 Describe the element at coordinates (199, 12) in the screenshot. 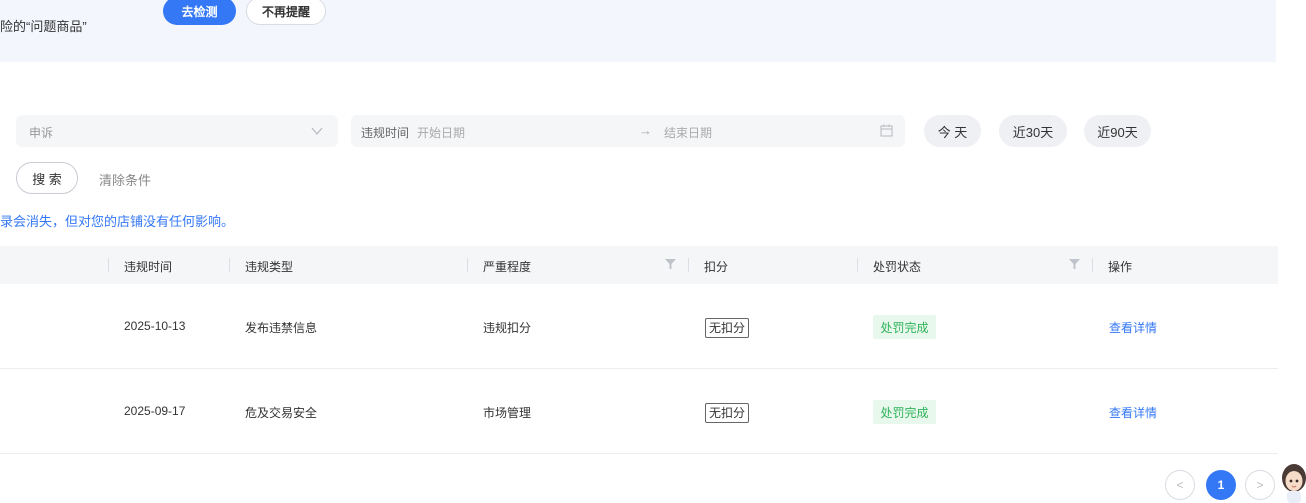

I see `detect-button: 去检测` at that location.